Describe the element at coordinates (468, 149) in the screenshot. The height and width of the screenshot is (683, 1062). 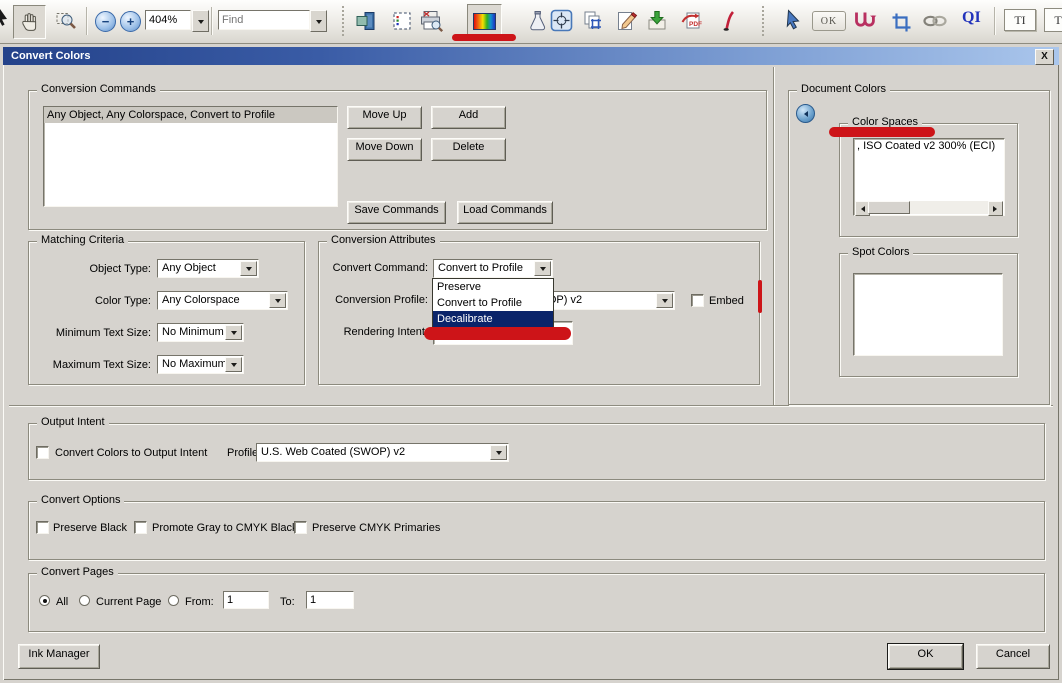
I see `delete-button: Delete` at that location.